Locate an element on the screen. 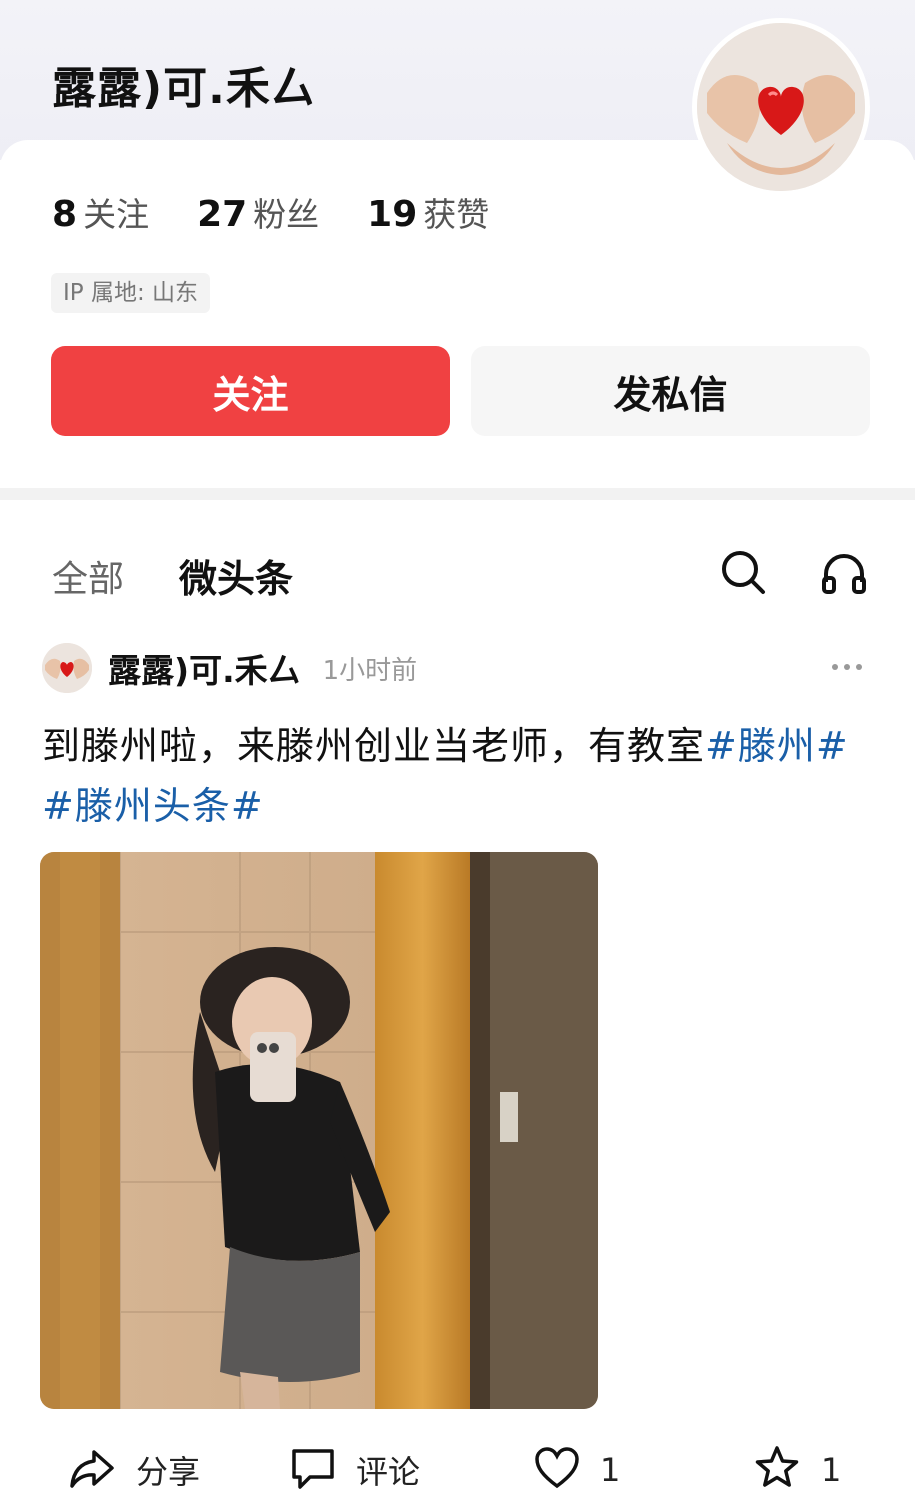  share-icon is located at coordinates (92, 1470).